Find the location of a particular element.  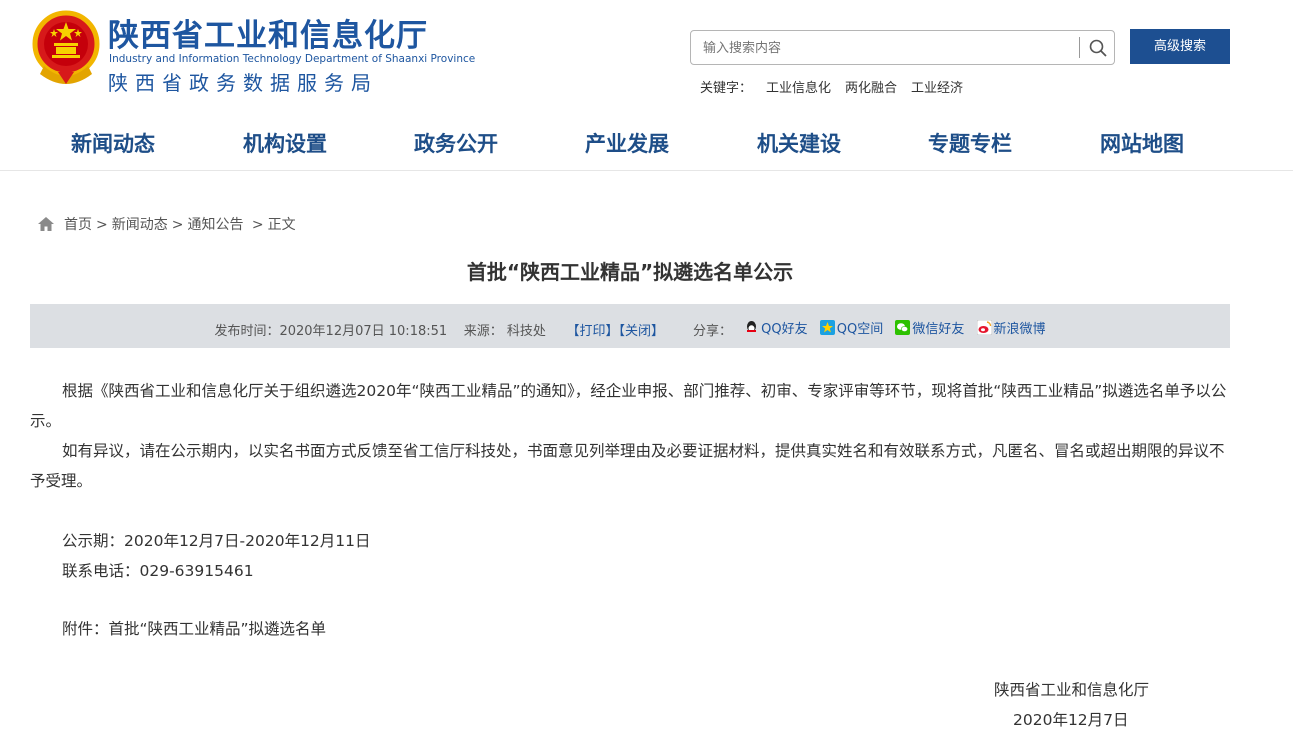

weibo-icon is located at coordinates (984, 327).